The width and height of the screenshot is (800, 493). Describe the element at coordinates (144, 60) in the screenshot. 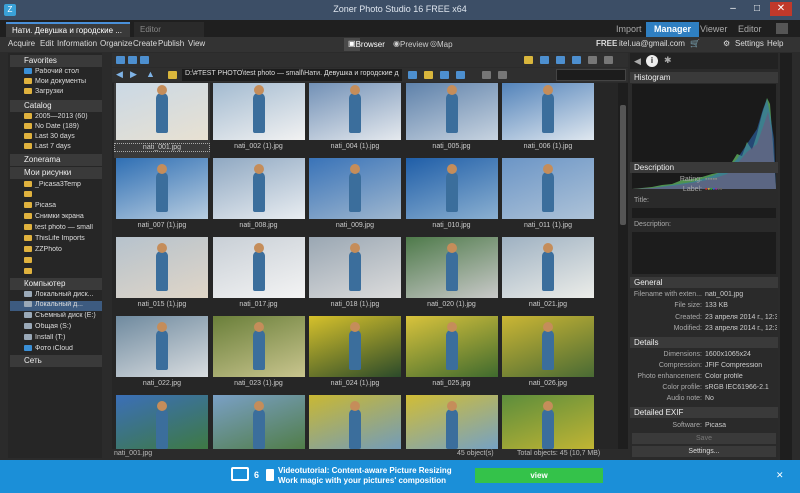

I see `details-view-icon` at that location.